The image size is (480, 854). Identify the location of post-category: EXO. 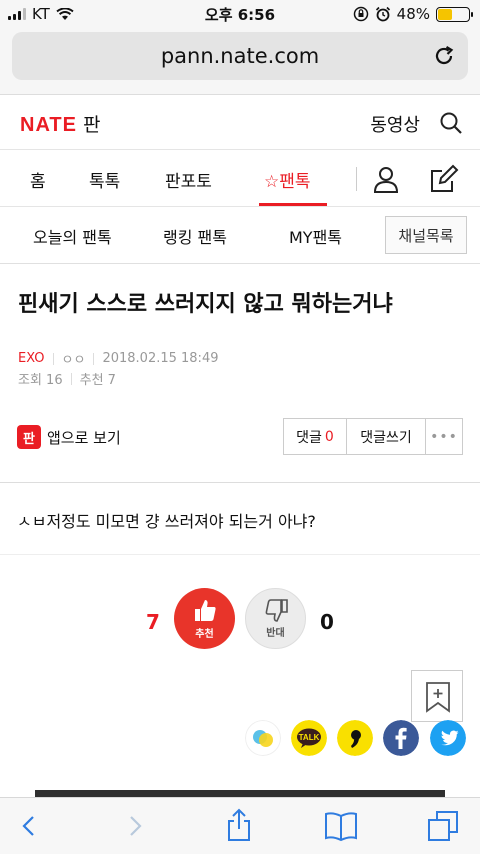
(31, 358).